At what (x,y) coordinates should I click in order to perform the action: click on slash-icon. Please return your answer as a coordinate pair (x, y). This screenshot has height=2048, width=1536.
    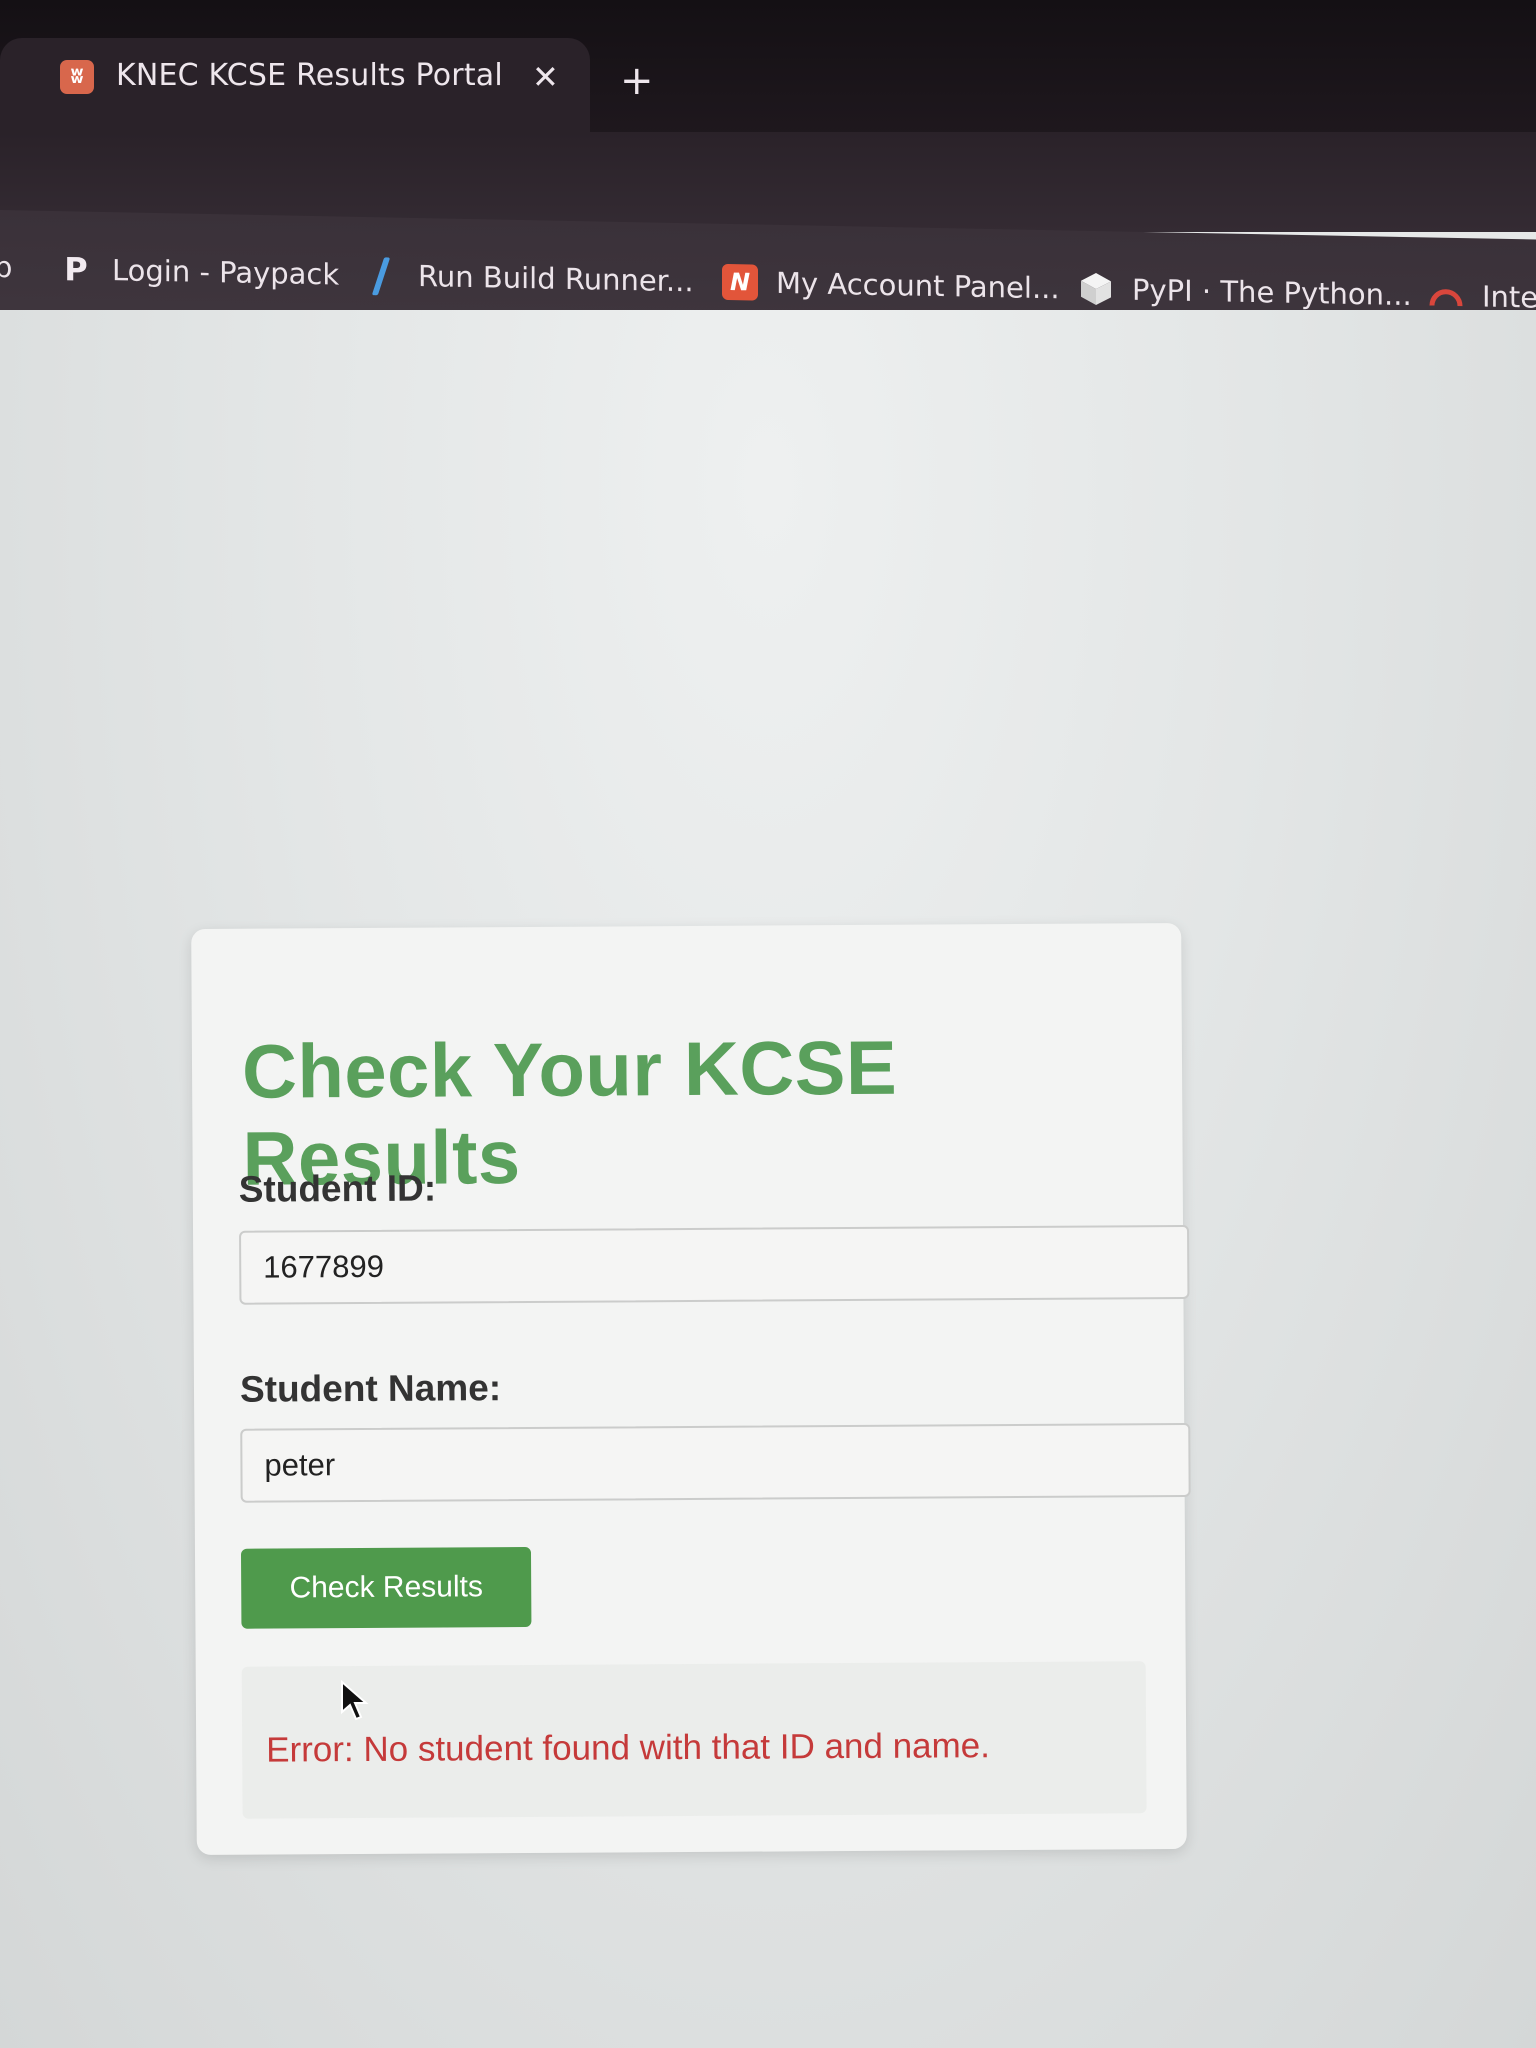
    Looking at the image, I should click on (382, 275).